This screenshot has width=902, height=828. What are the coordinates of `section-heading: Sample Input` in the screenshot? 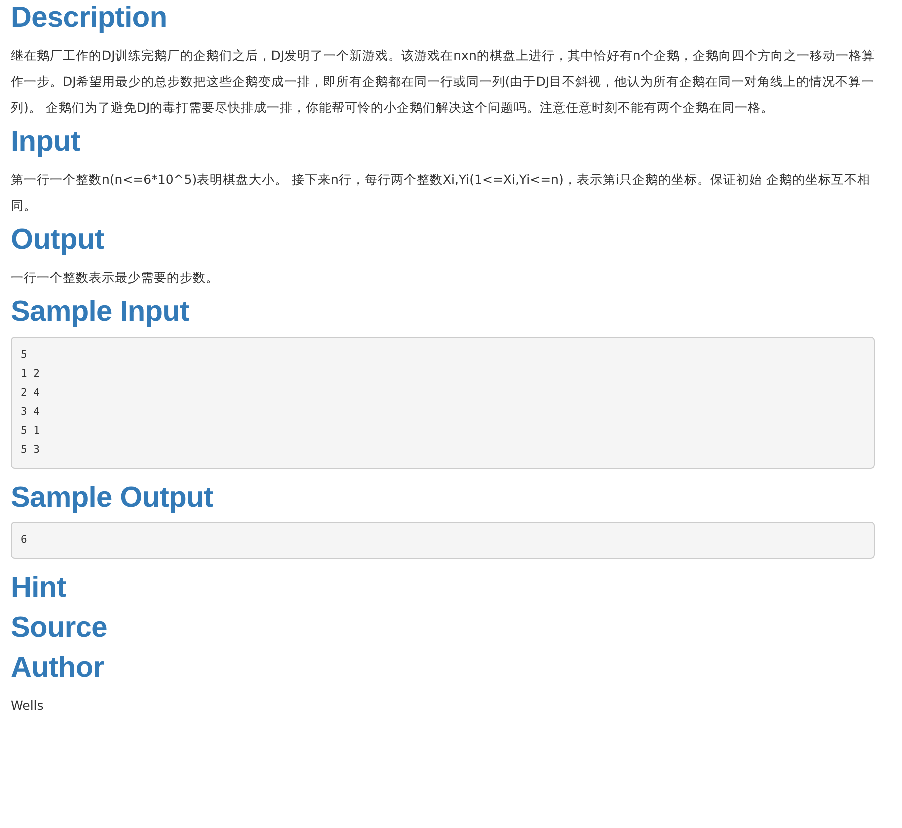 It's located at (100, 312).